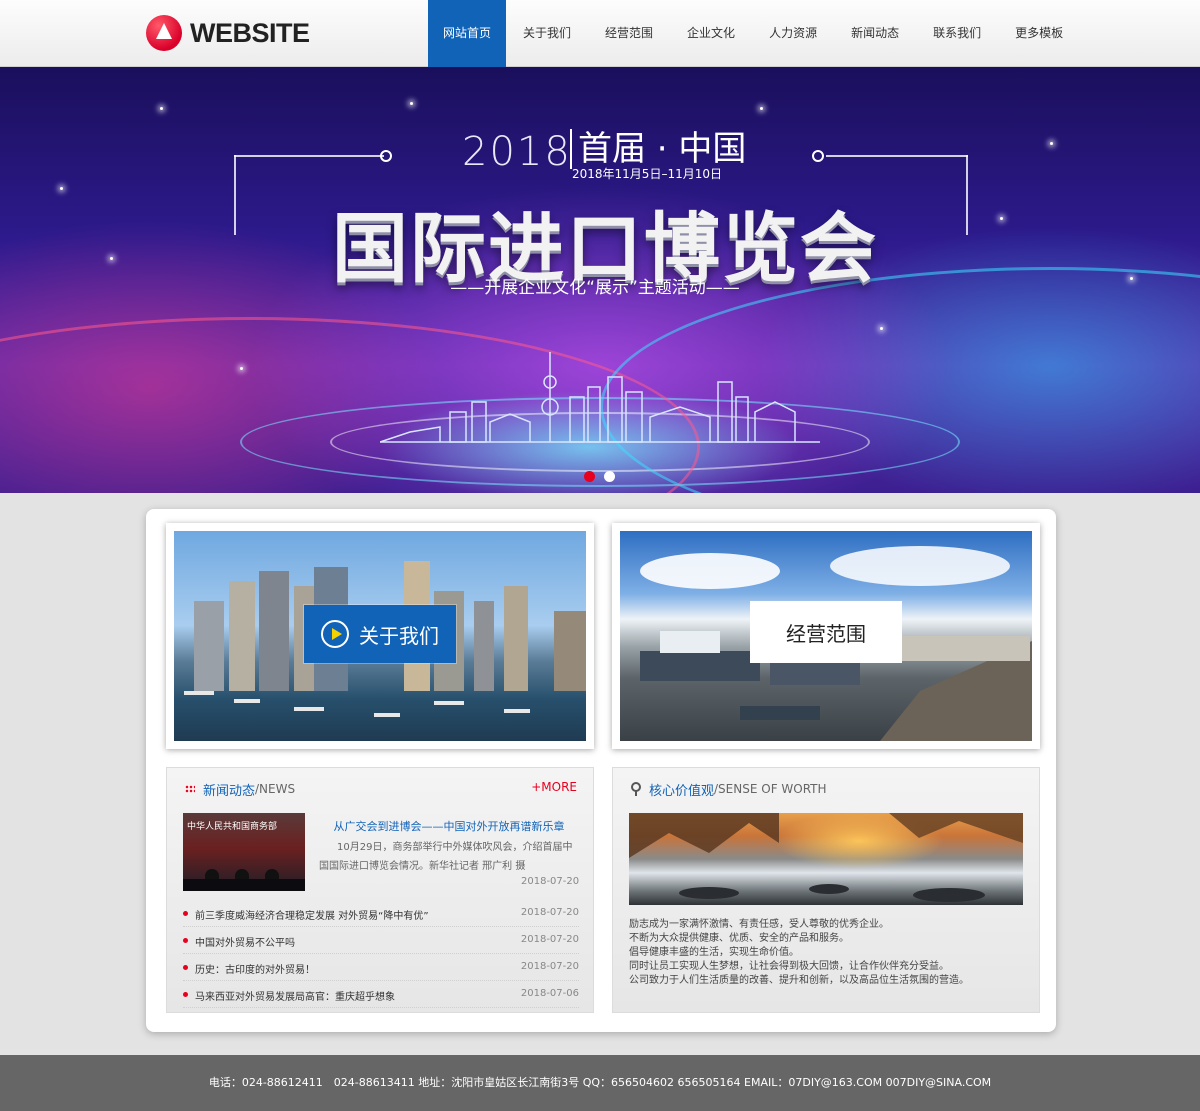  I want to click on city-skyline-illustration, so click(600, 397).